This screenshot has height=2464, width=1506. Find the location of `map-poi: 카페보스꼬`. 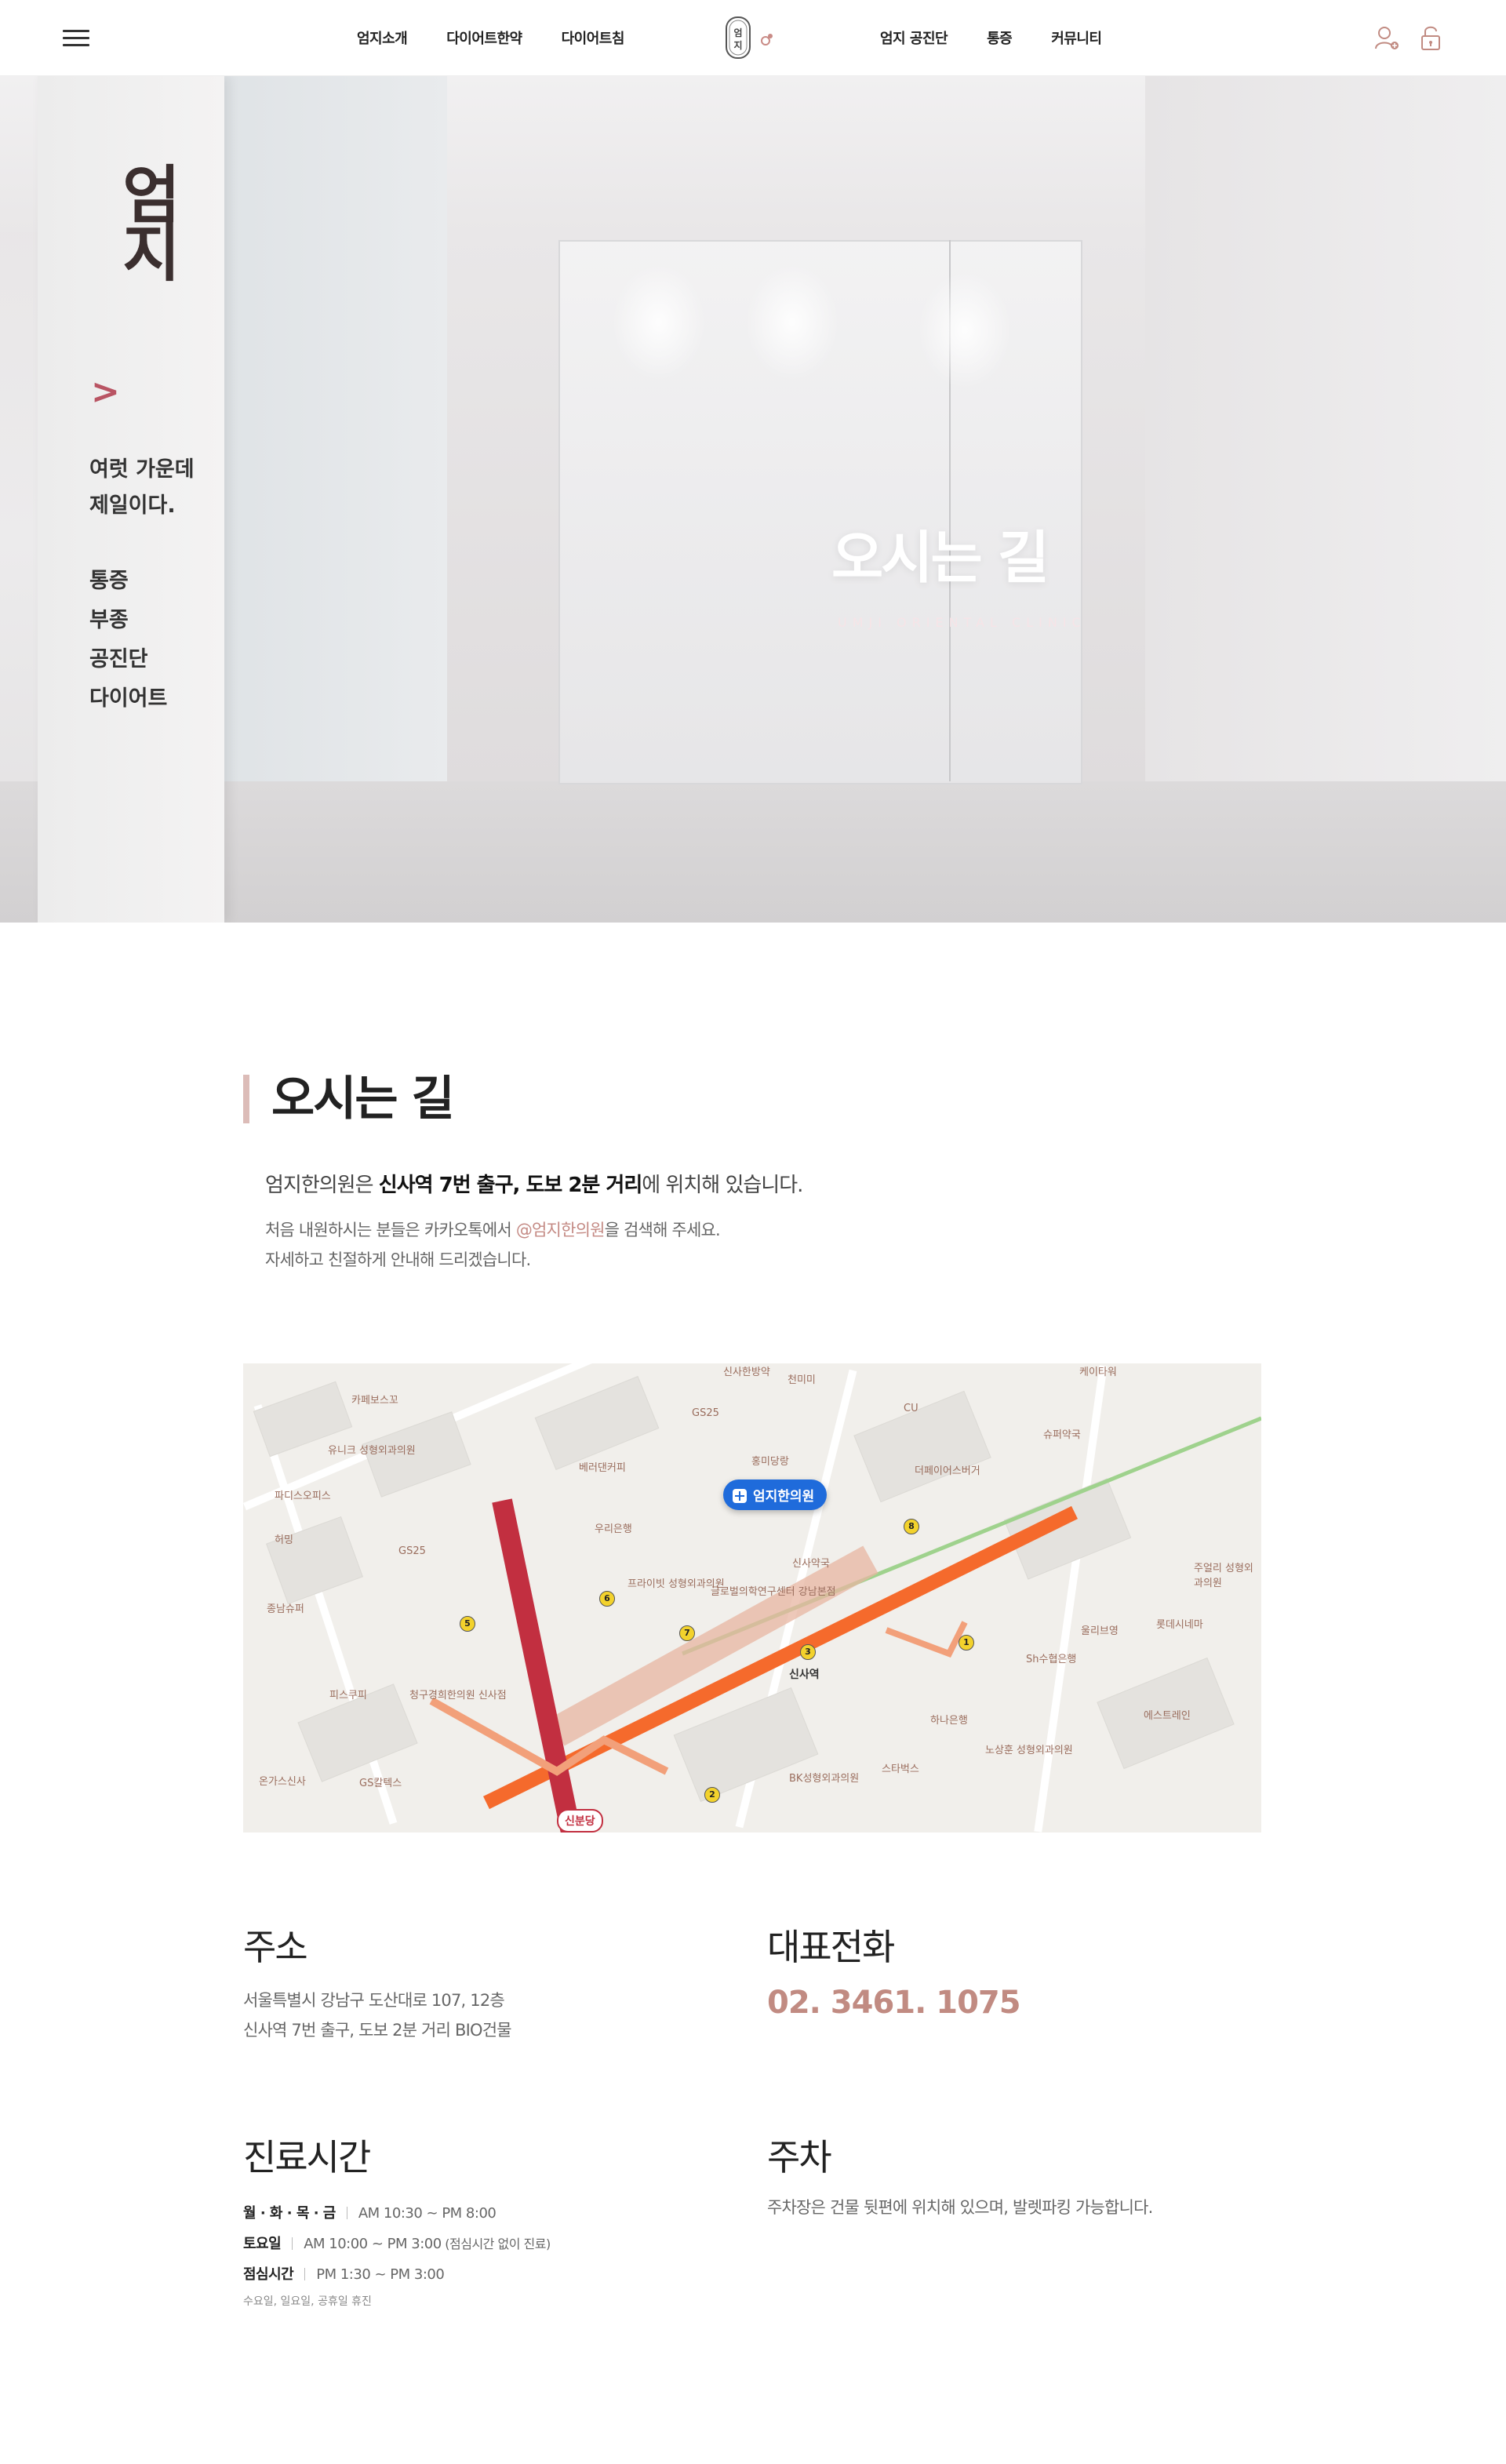

map-poi: 카페보스꼬 is located at coordinates (374, 1401).